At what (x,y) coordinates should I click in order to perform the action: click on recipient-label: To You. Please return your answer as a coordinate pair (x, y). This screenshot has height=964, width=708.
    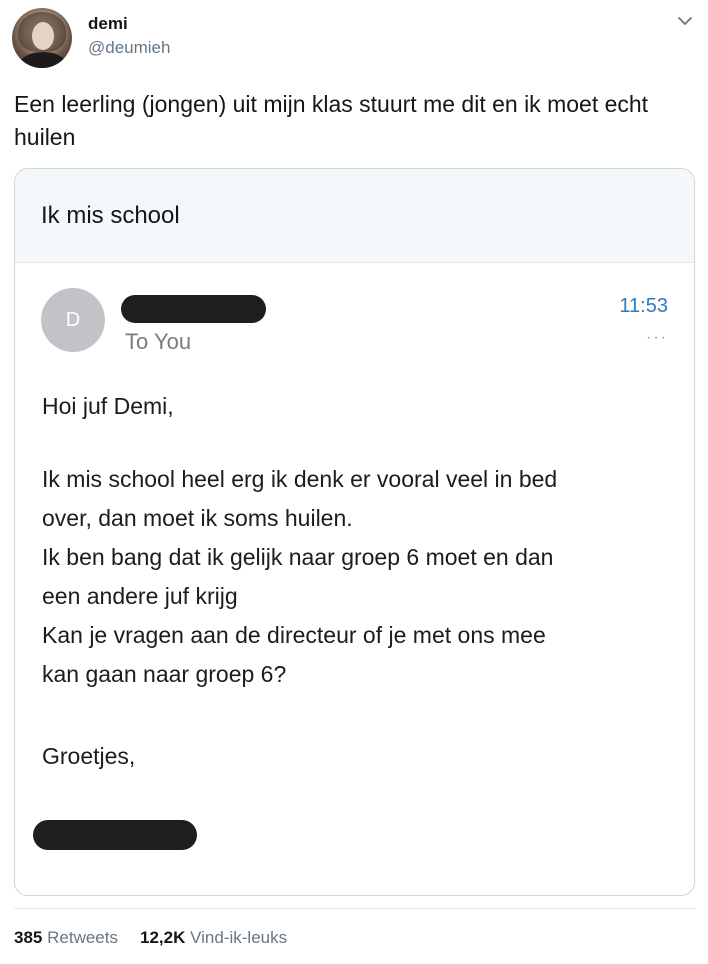
    Looking at the image, I should click on (158, 341).